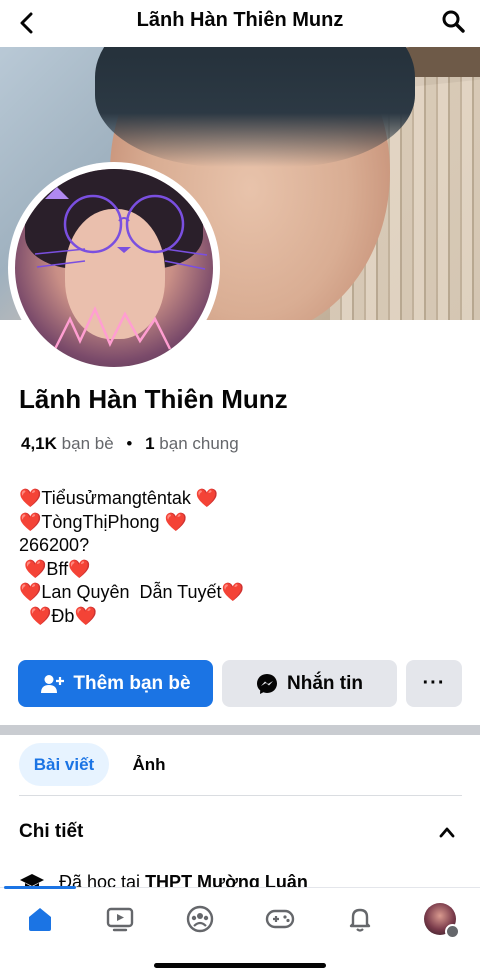 The width and height of the screenshot is (480, 977). What do you see at coordinates (40, 887) in the screenshot?
I see `active-tab-indicator` at bounding box center [40, 887].